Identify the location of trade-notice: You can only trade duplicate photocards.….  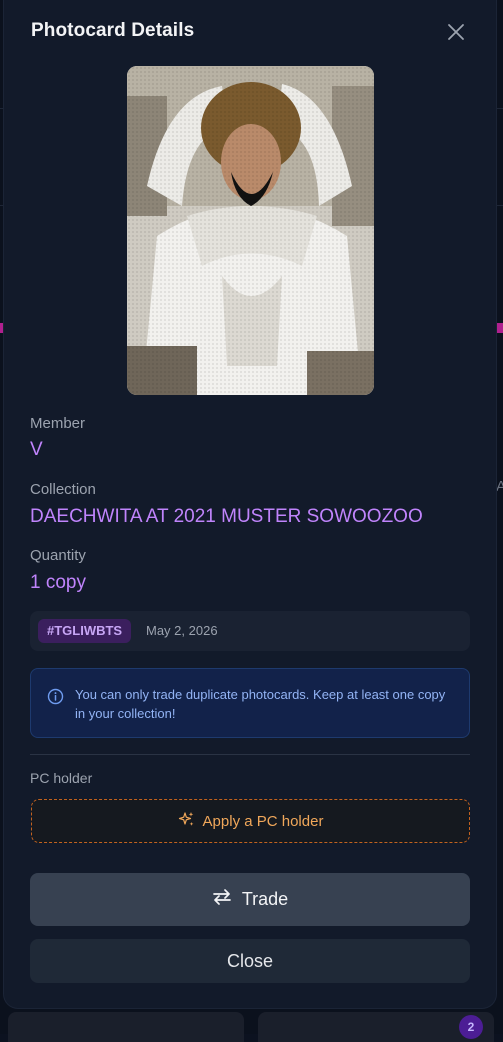
(250, 703).